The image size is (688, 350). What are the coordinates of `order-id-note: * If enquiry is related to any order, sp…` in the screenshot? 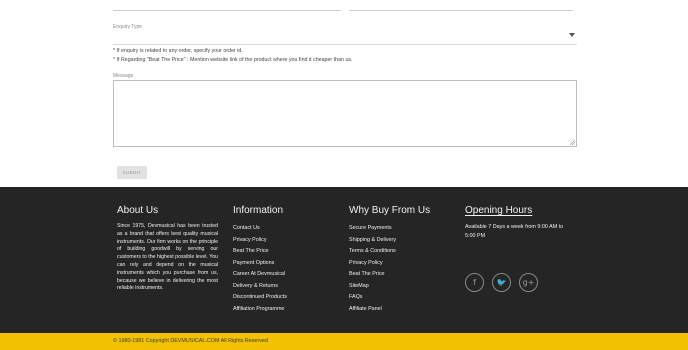 It's located at (178, 51).